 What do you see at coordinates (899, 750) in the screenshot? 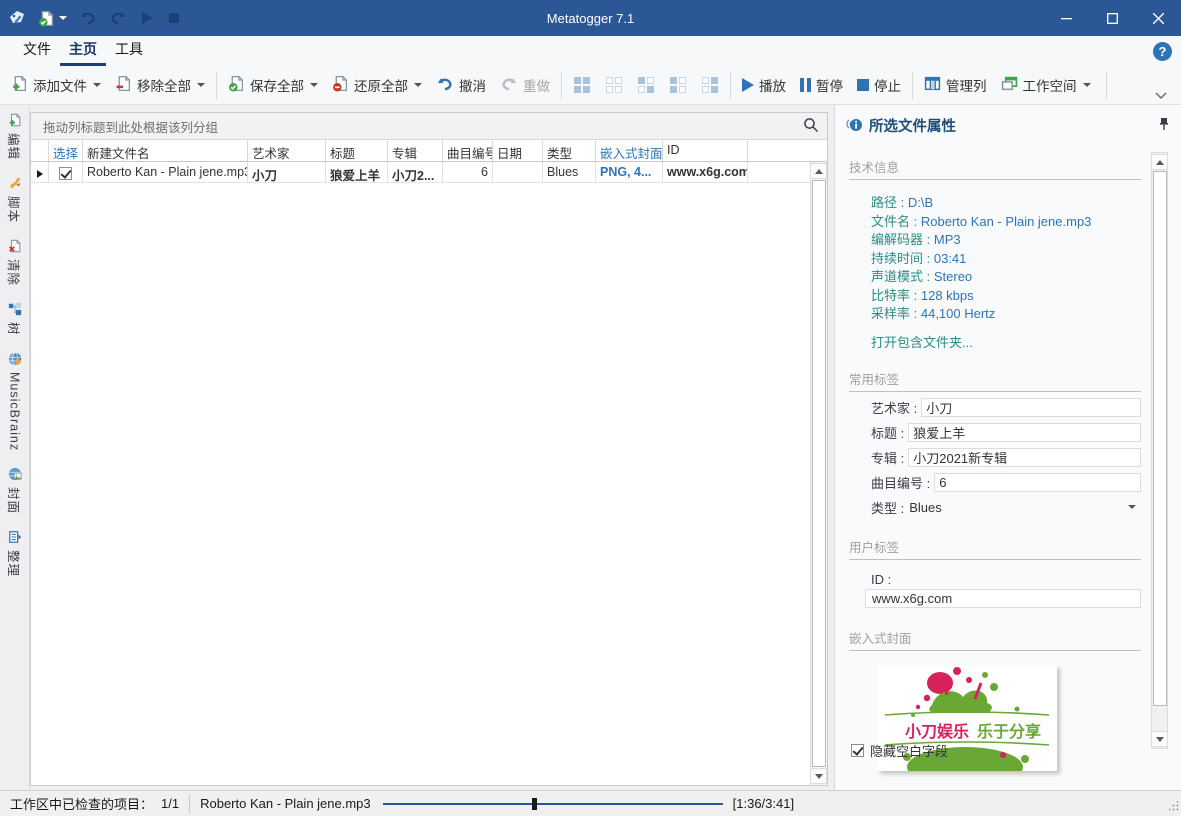
I see `hide-empty-fields-option: 隐藏空白字段` at bounding box center [899, 750].